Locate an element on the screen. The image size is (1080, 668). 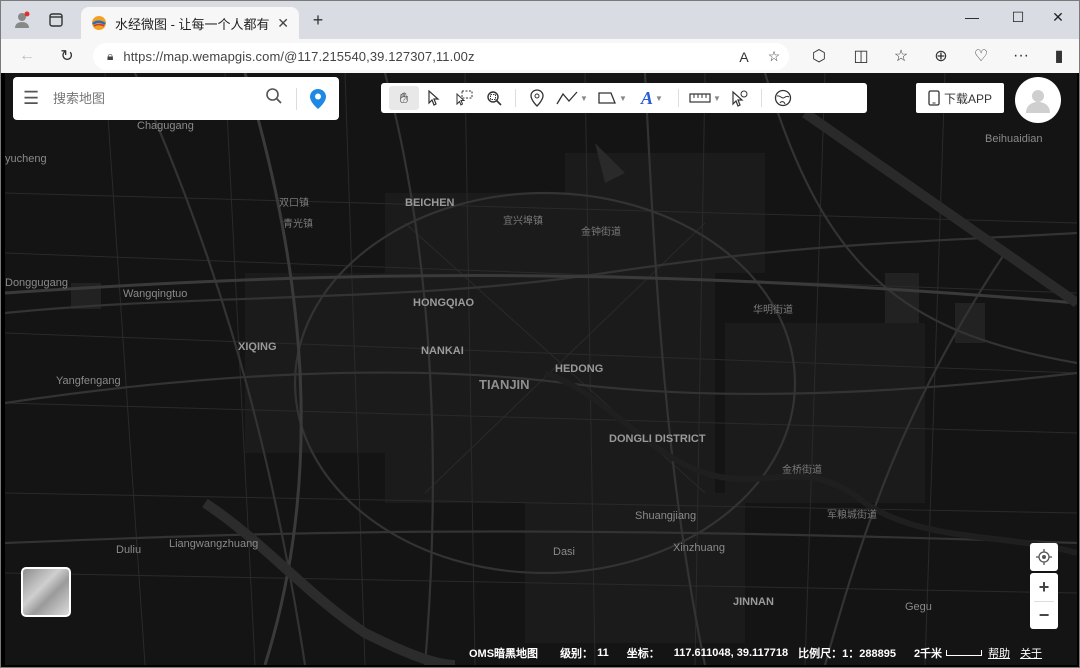
identify-pointer-icon is located at coordinates (740, 98).